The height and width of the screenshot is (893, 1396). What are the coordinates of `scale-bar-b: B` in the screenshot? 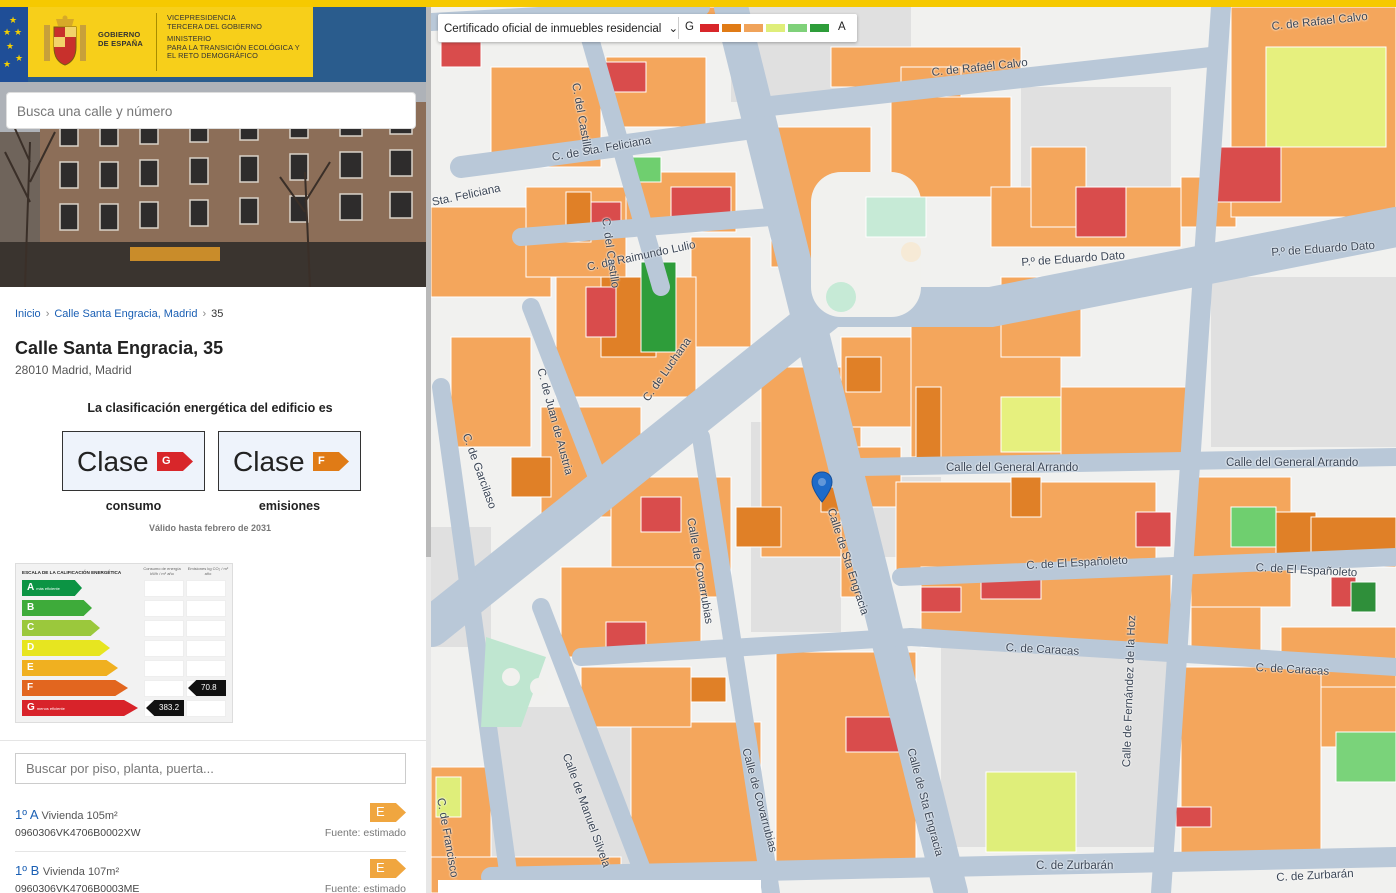 It's located at (57, 608).